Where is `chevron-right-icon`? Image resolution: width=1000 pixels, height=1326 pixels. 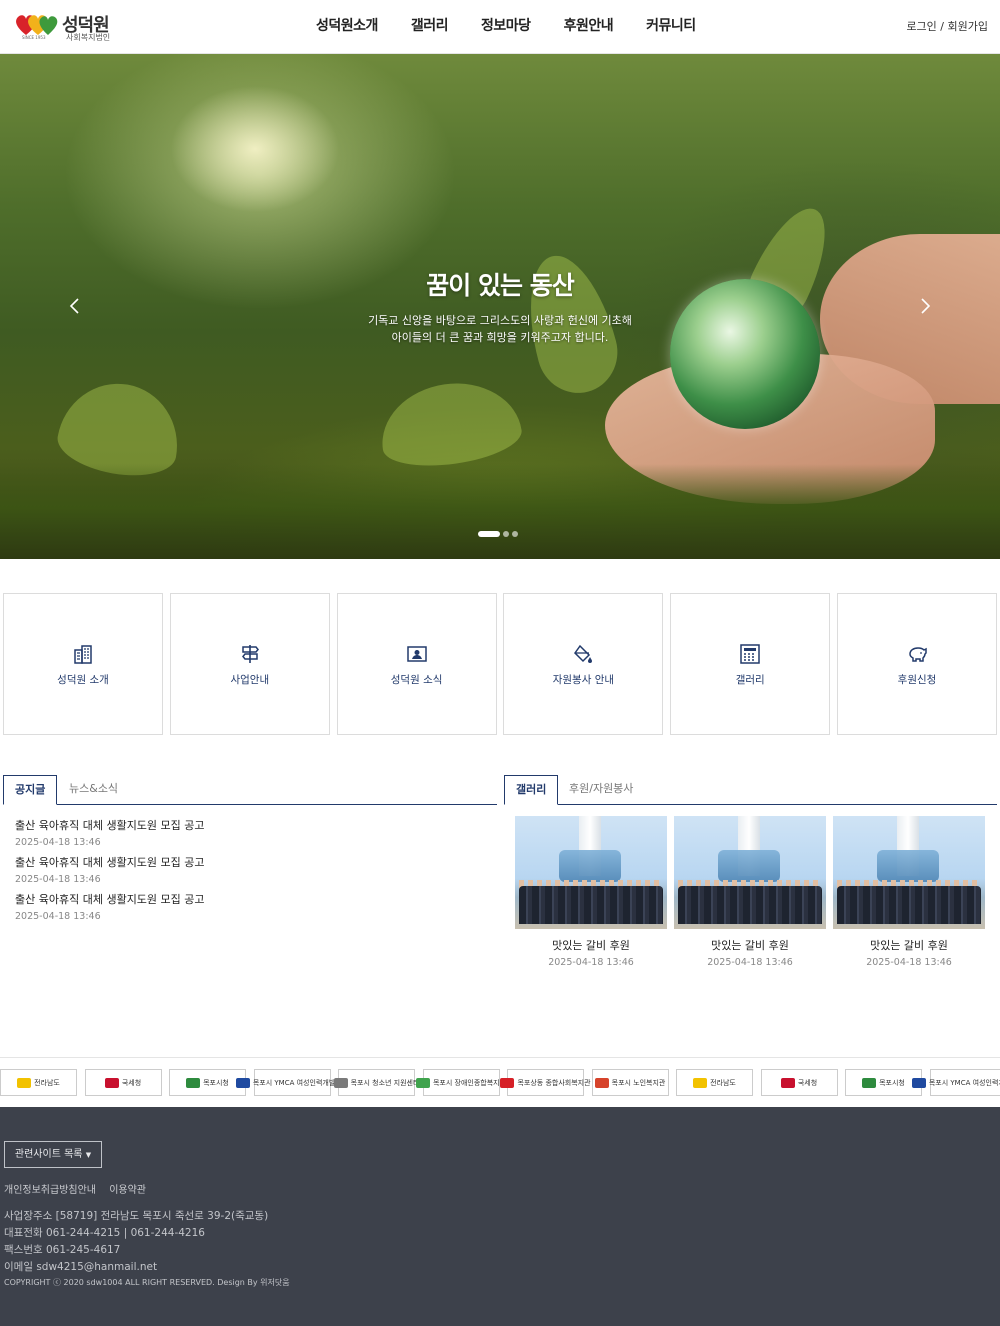 chevron-right-icon is located at coordinates (926, 306).